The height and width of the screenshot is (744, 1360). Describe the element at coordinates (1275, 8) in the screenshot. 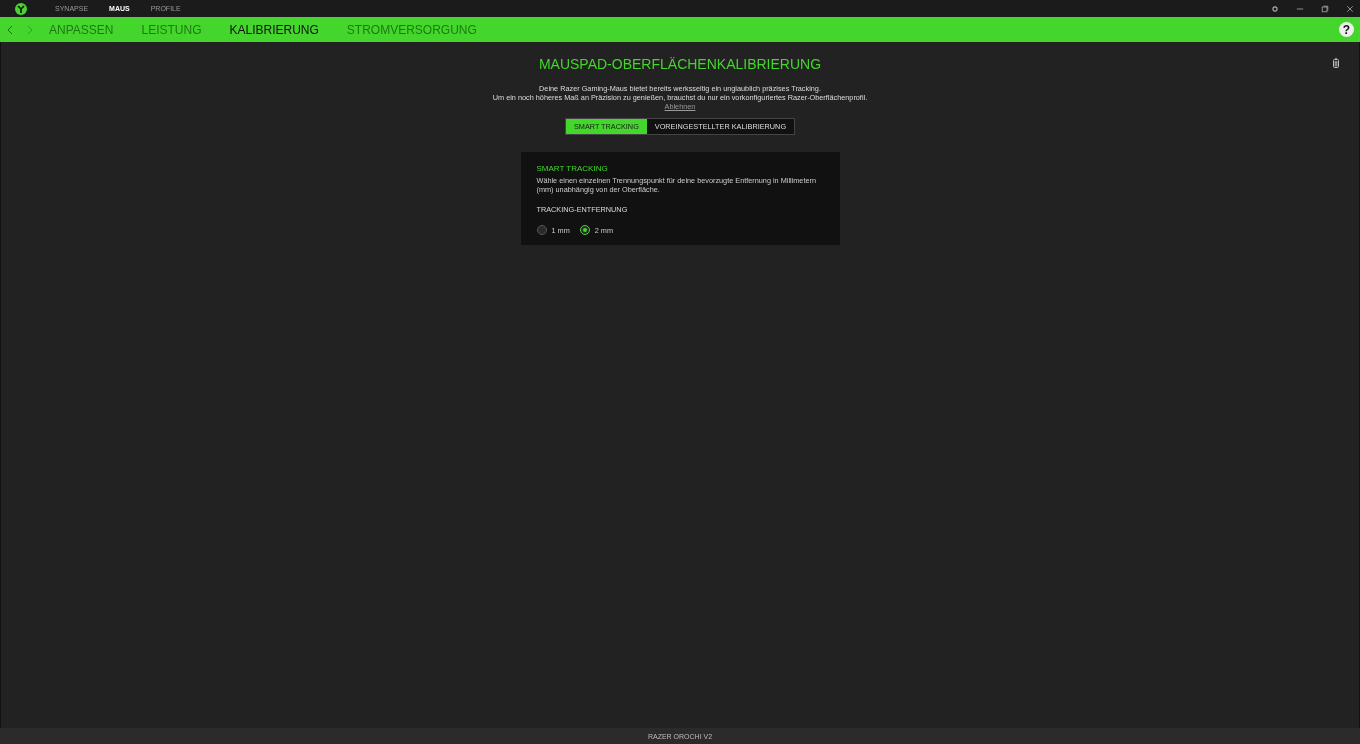

I see `settings-icon` at that location.